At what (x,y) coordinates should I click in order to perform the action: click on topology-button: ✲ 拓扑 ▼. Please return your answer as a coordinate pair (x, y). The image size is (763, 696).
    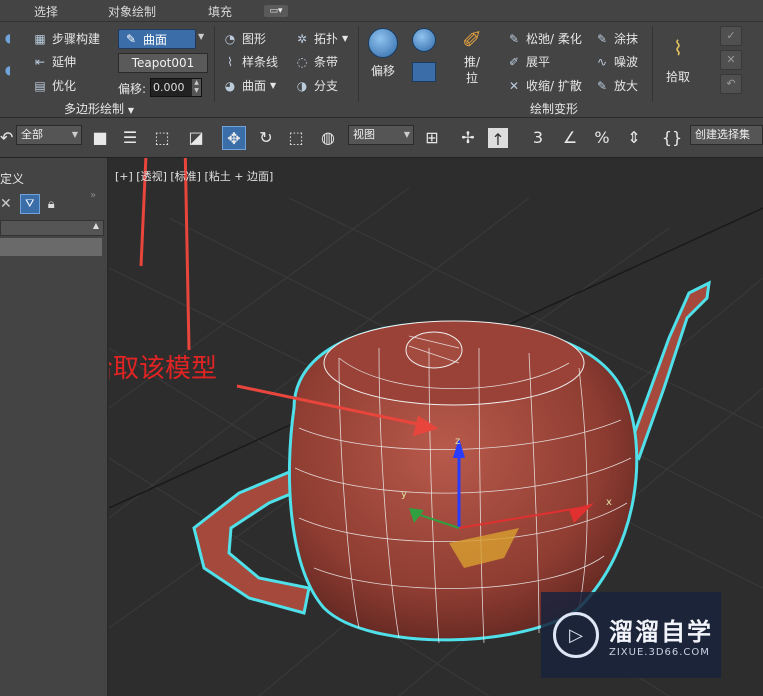
    Looking at the image, I should click on (321, 38).